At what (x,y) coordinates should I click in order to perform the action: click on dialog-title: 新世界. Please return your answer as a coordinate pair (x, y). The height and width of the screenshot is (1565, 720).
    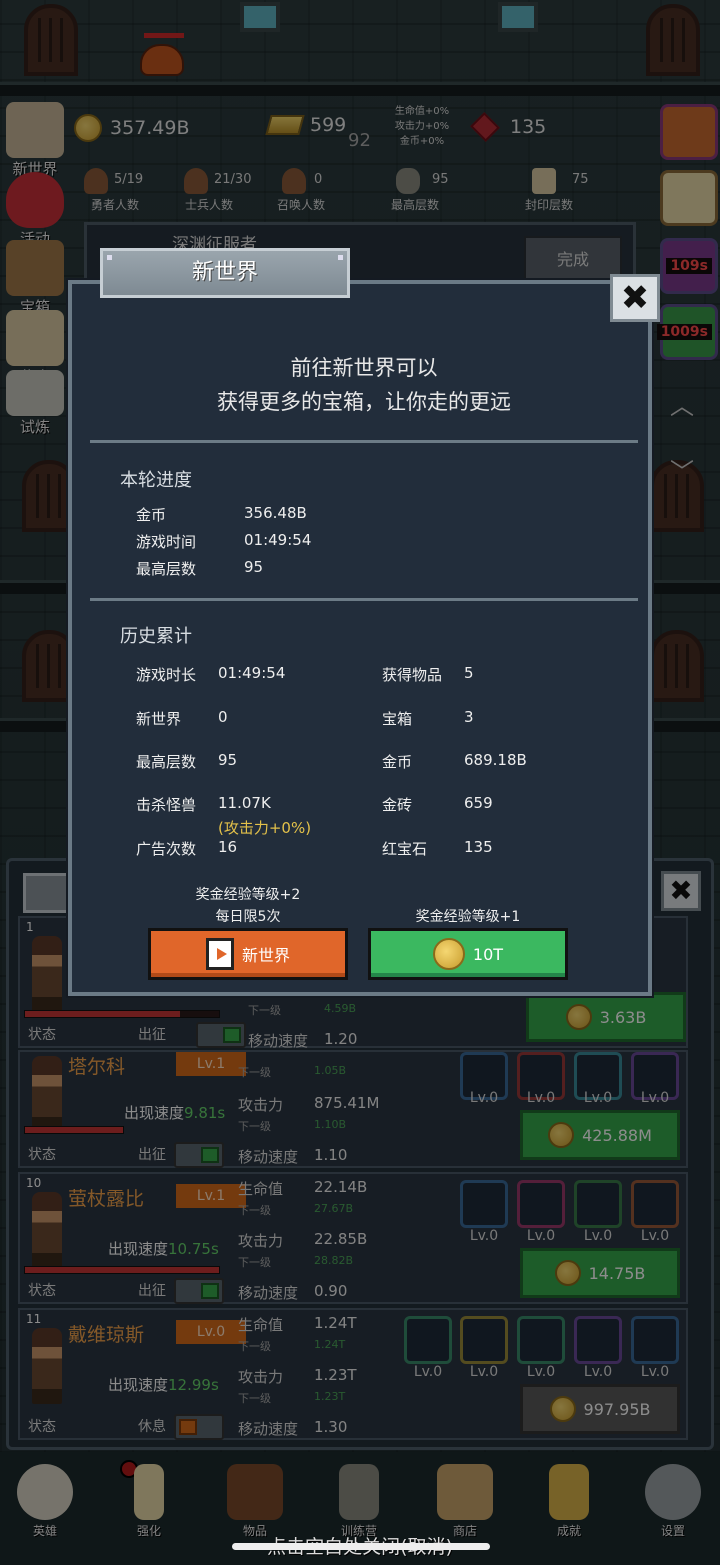
    Looking at the image, I should click on (225, 273).